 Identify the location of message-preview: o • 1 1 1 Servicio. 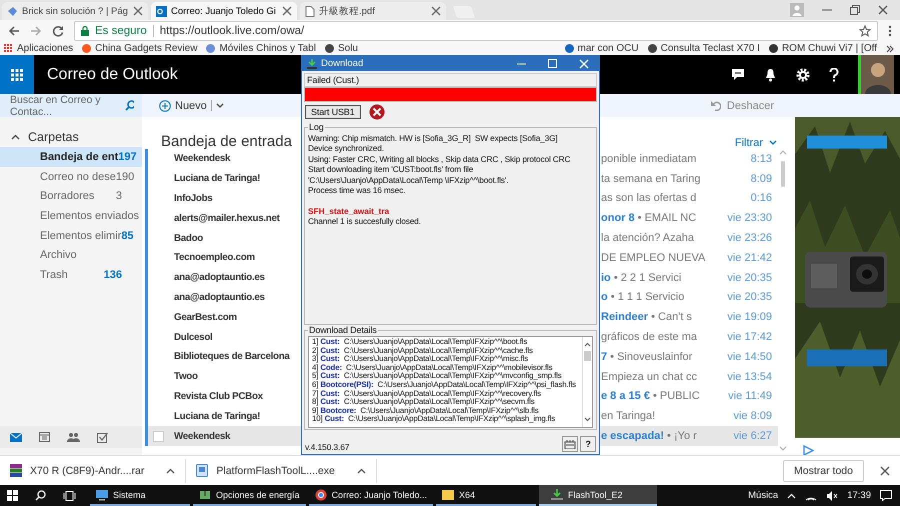
(643, 297).